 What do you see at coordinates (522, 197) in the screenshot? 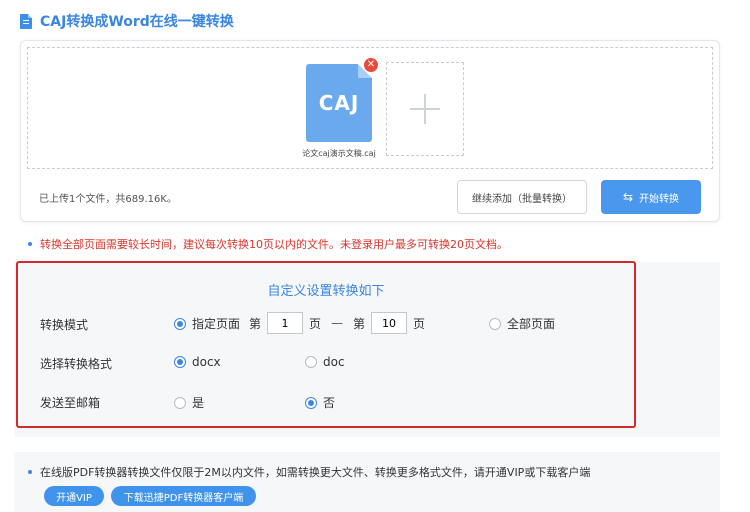
I see `continue-add-button: 继续添加（批量转换）` at bounding box center [522, 197].